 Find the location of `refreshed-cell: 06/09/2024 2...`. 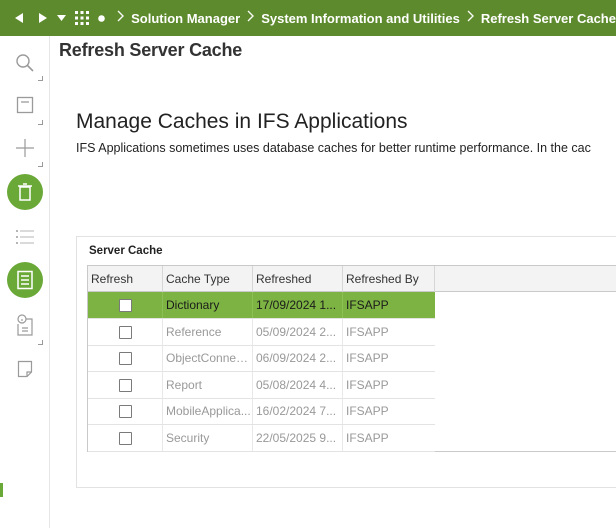

refreshed-cell: 06/09/2024 2... is located at coordinates (298, 358).